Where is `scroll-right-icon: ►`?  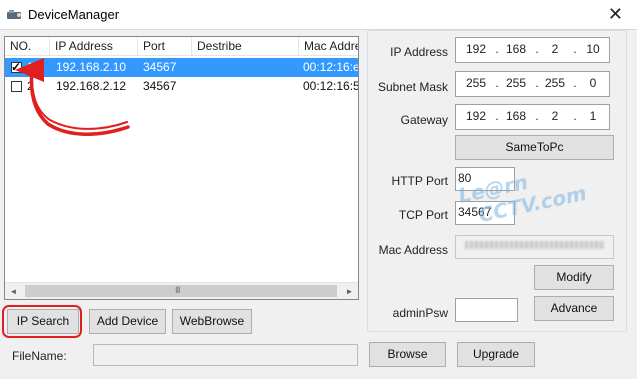
scroll-right-icon: ► is located at coordinates (349, 291).